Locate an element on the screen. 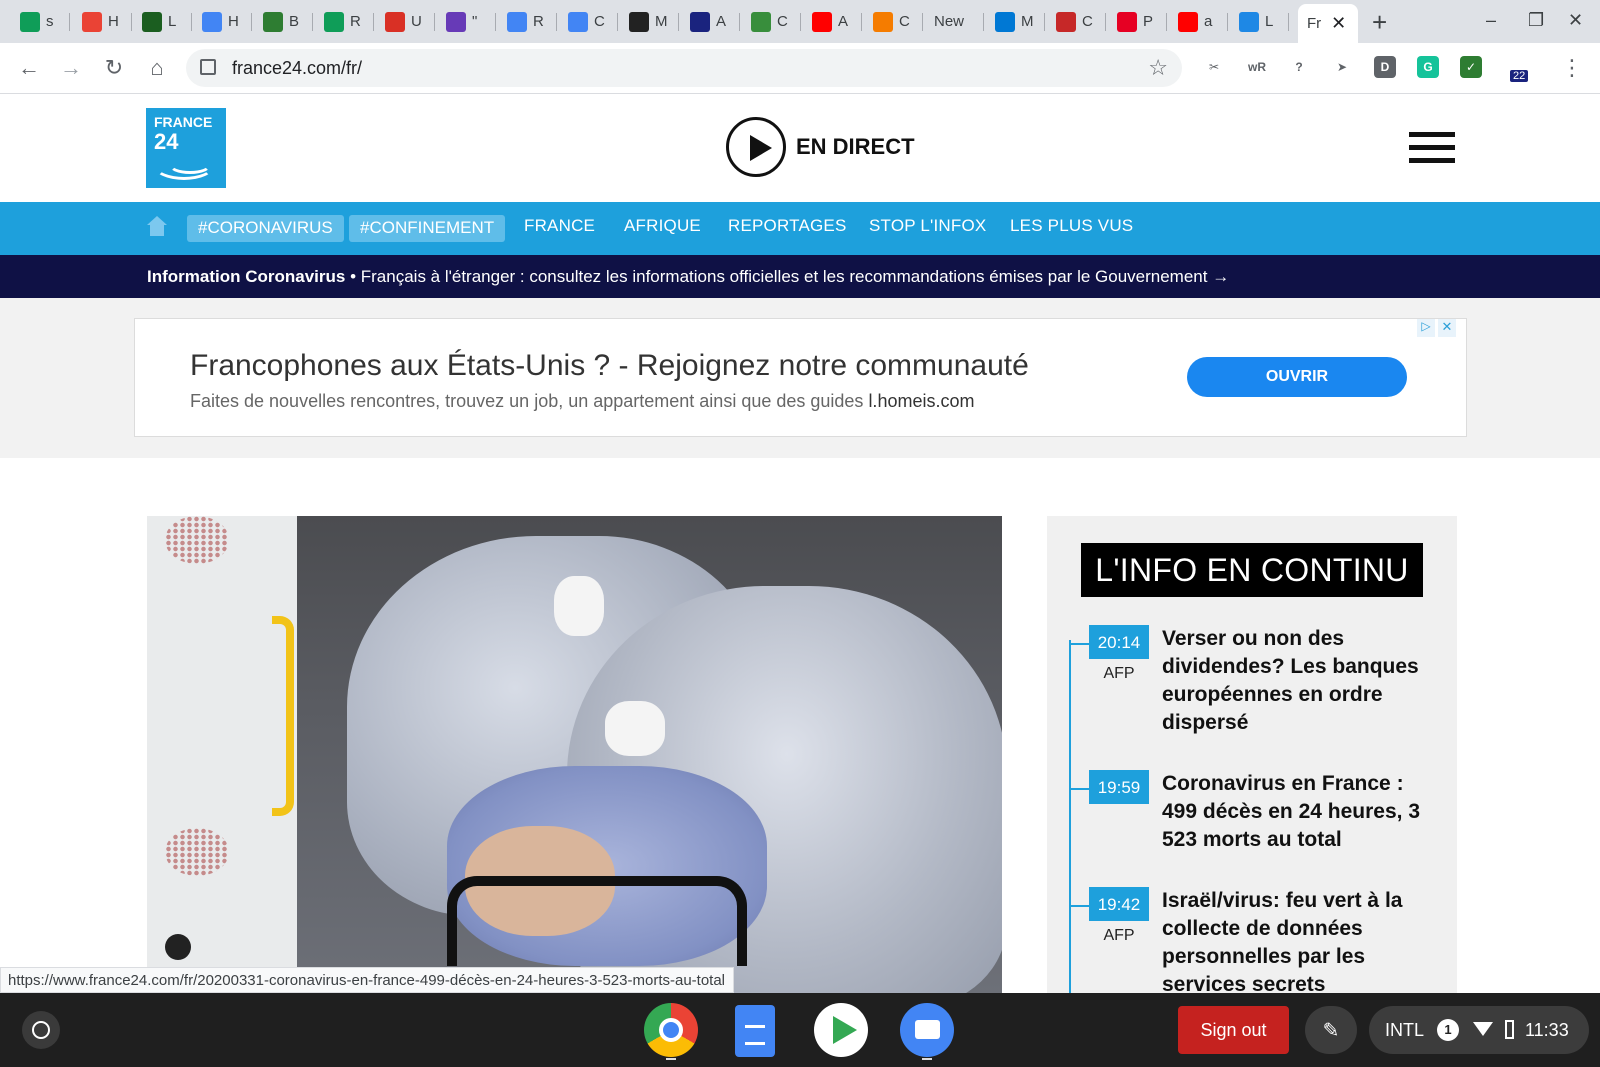 The image size is (1600, 1067). nav-item-afrique: AFRIQUE is located at coordinates (662, 226).